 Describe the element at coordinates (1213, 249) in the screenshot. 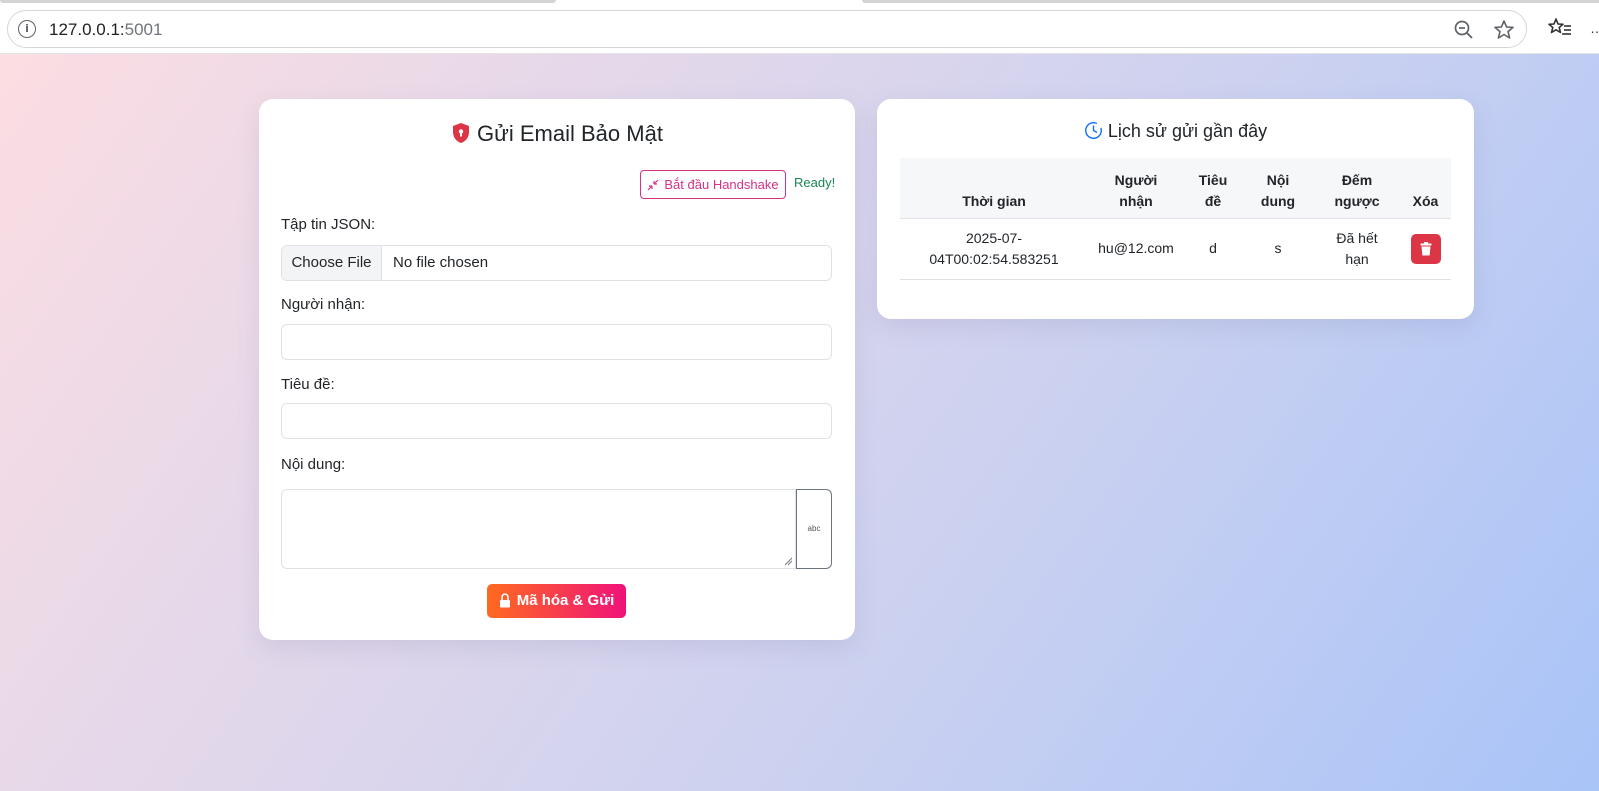

I see `cell-subject: d` at that location.